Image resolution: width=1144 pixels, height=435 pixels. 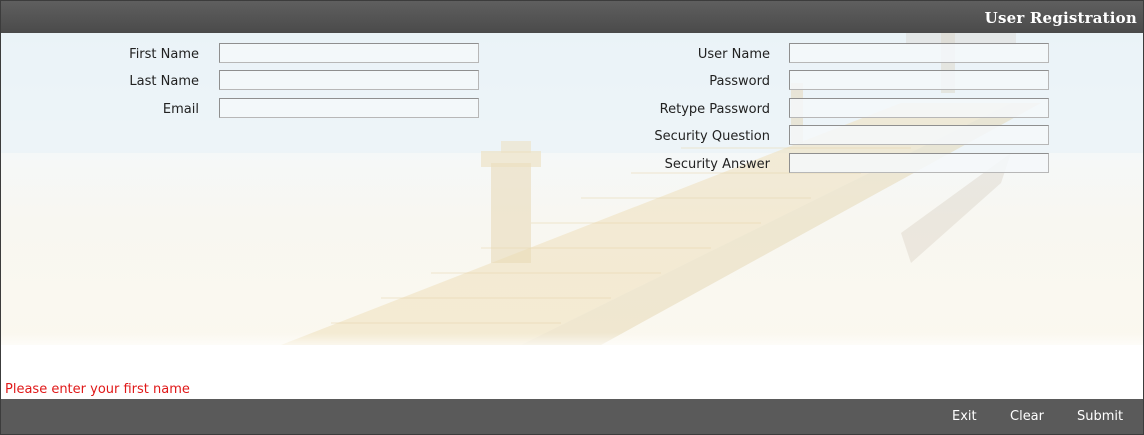 I want to click on email-field, so click(x=349, y=108).